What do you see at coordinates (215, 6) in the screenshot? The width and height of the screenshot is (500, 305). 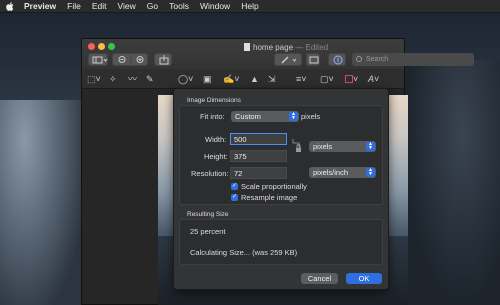 I see `menu-window: Window` at bounding box center [215, 6].